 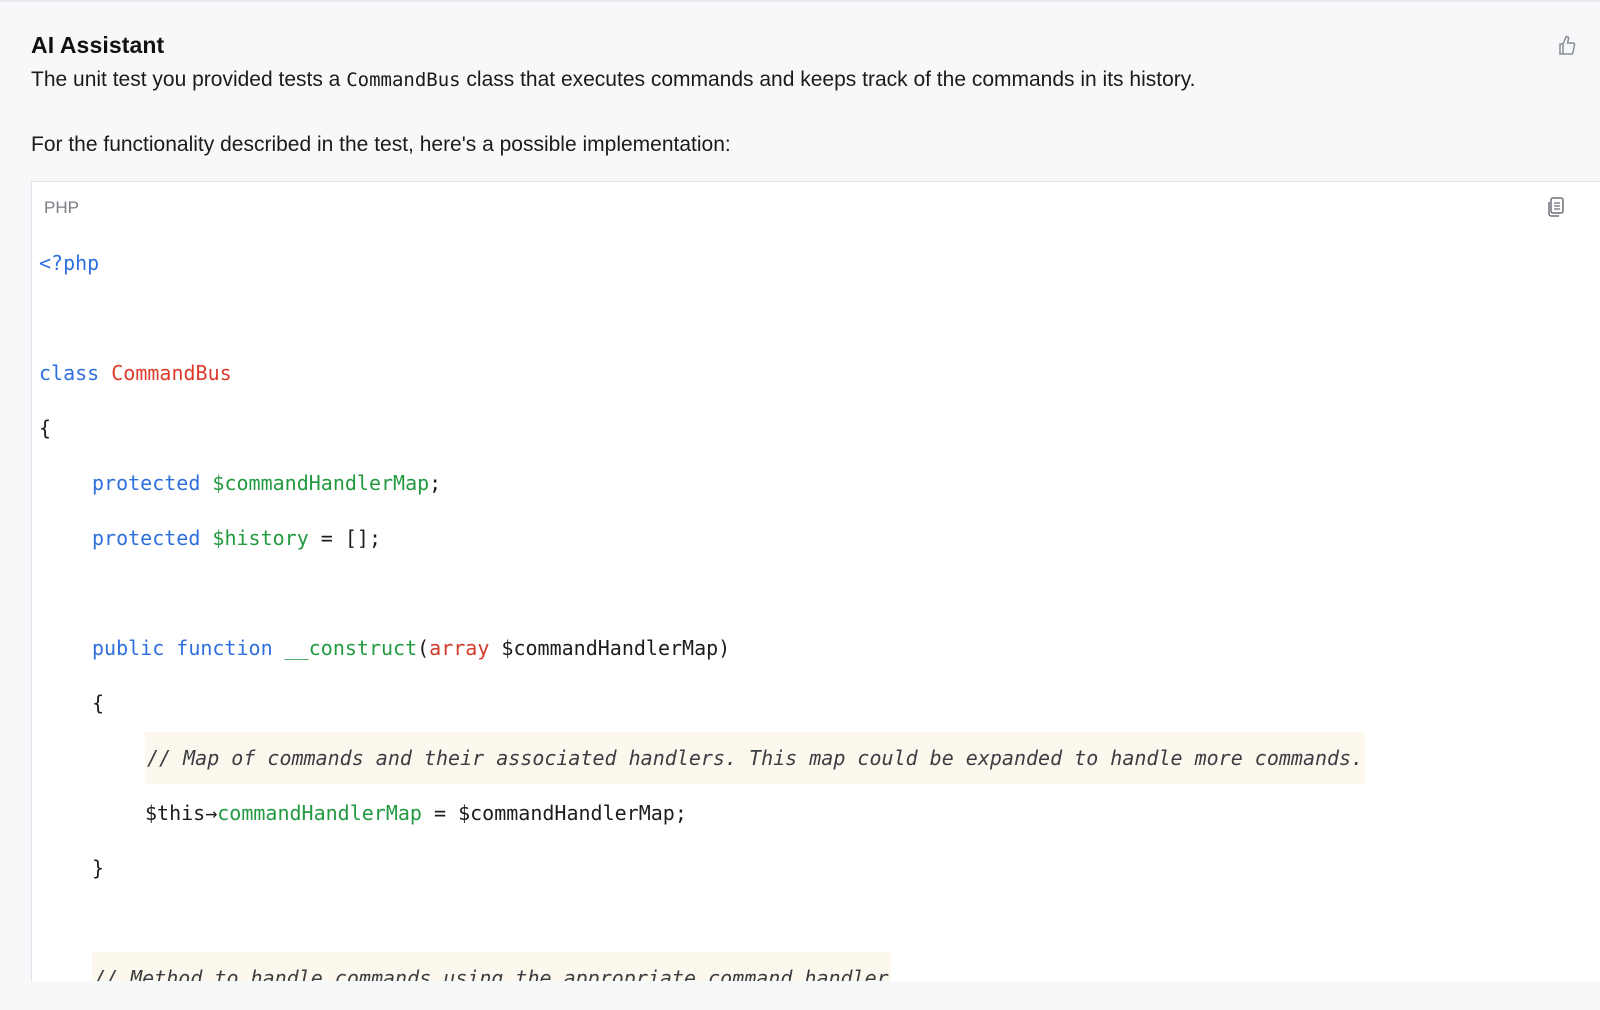 What do you see at coordinates (98, 868) in the screenshot?
I see `code-token: }` at bounding box center [98, 868].